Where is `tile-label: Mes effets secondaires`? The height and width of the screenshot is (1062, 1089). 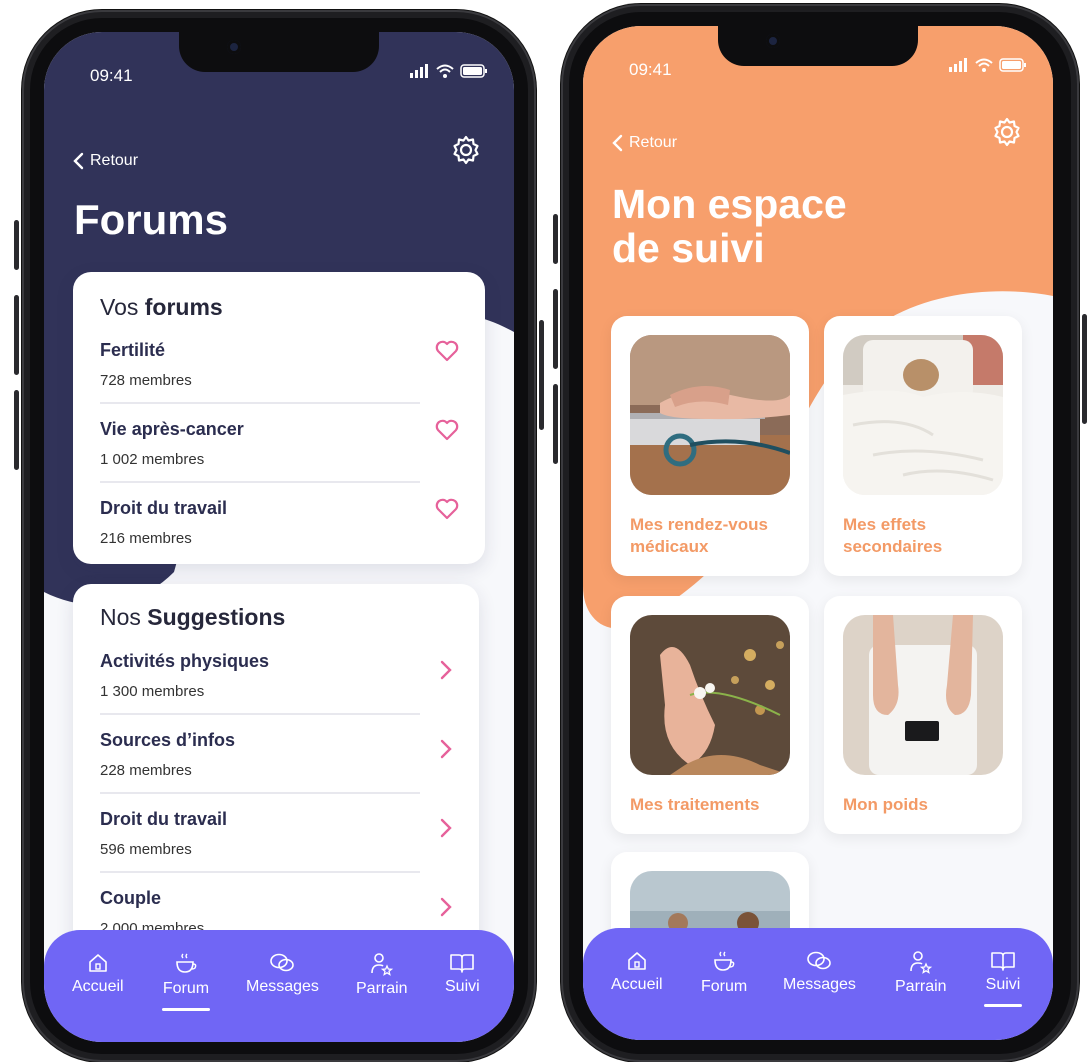 tile-label: Mes effets secondaires is located at coordinates (893, 535).